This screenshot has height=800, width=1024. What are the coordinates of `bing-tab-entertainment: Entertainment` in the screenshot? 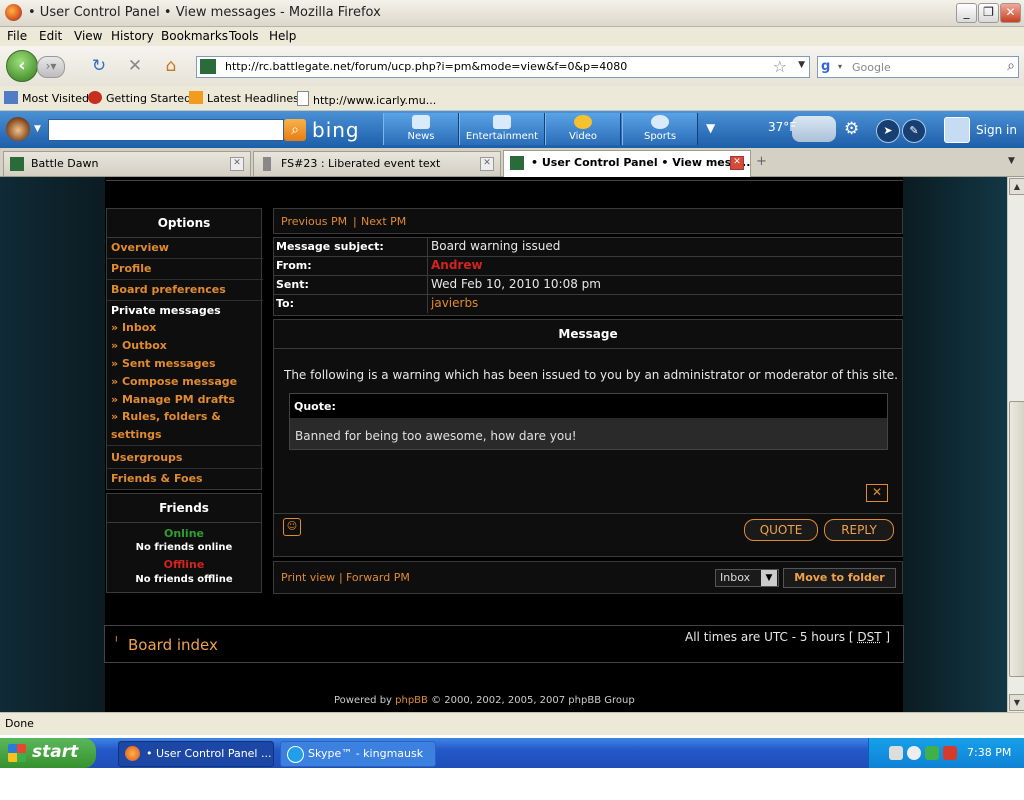 It's located at (502, 129).